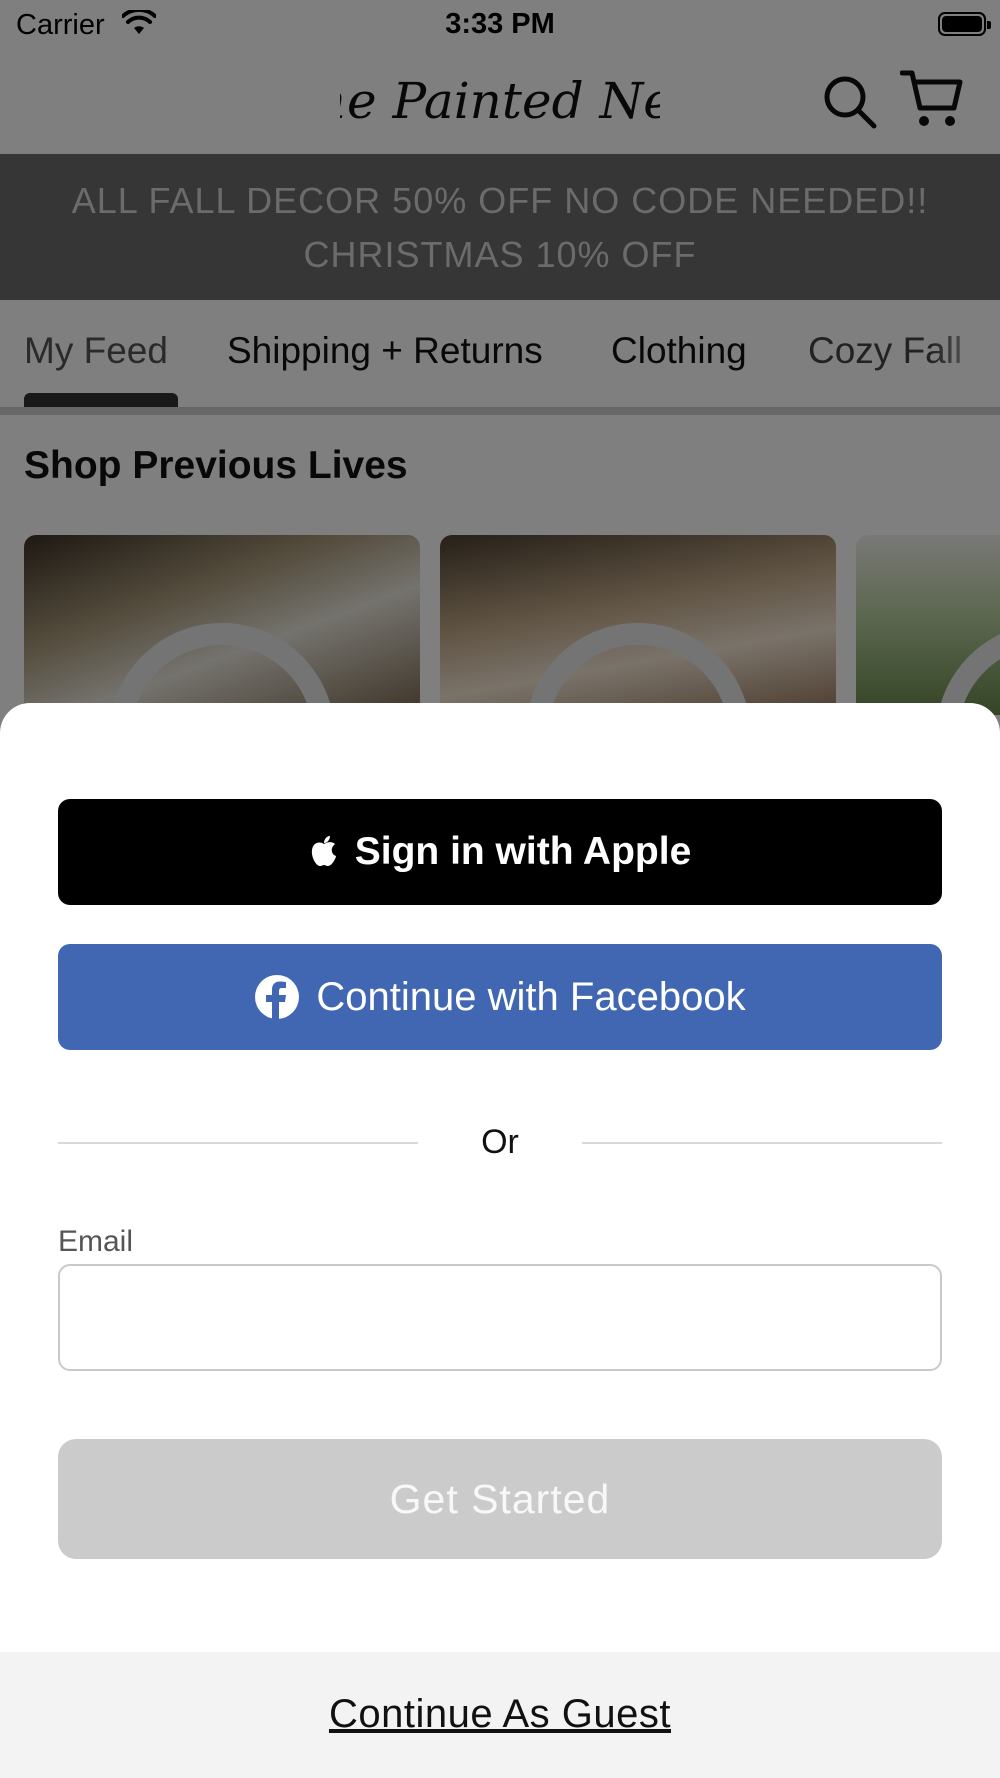  What do you see at coordinates (531, 996) in the screenshot?
I see `facebook-button-label: Continue with Facebook` at bounding box center [531, 996].